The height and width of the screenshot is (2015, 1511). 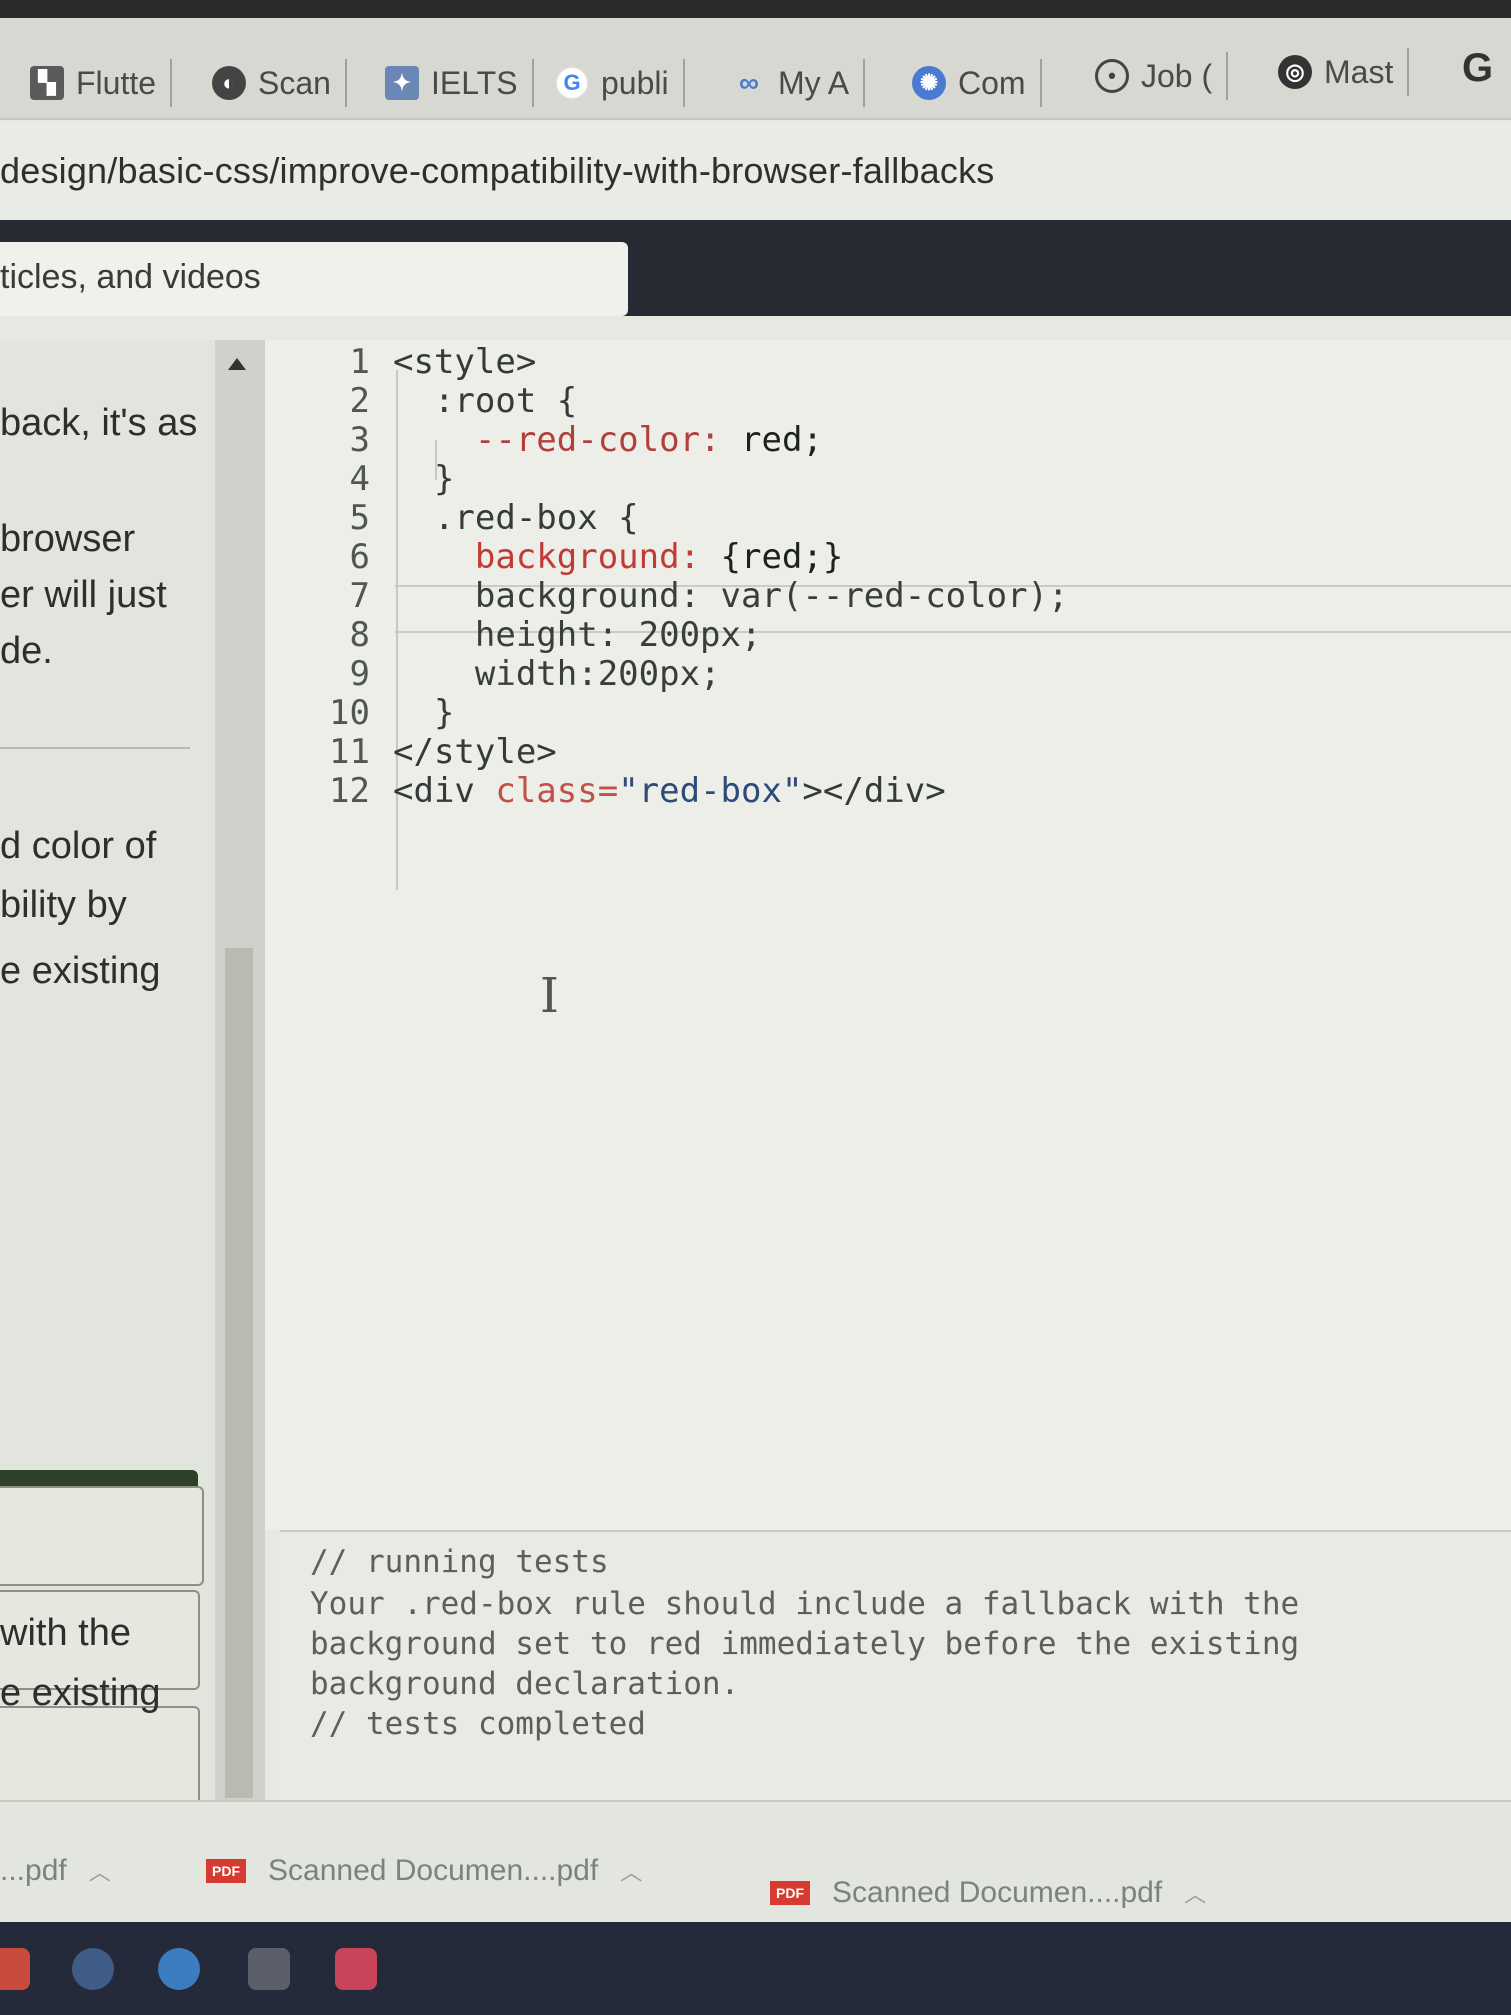 What do you see at coordinates (359, 557) in the screenshot?
I see `line-number: 6` at bounding box center [359, 557].